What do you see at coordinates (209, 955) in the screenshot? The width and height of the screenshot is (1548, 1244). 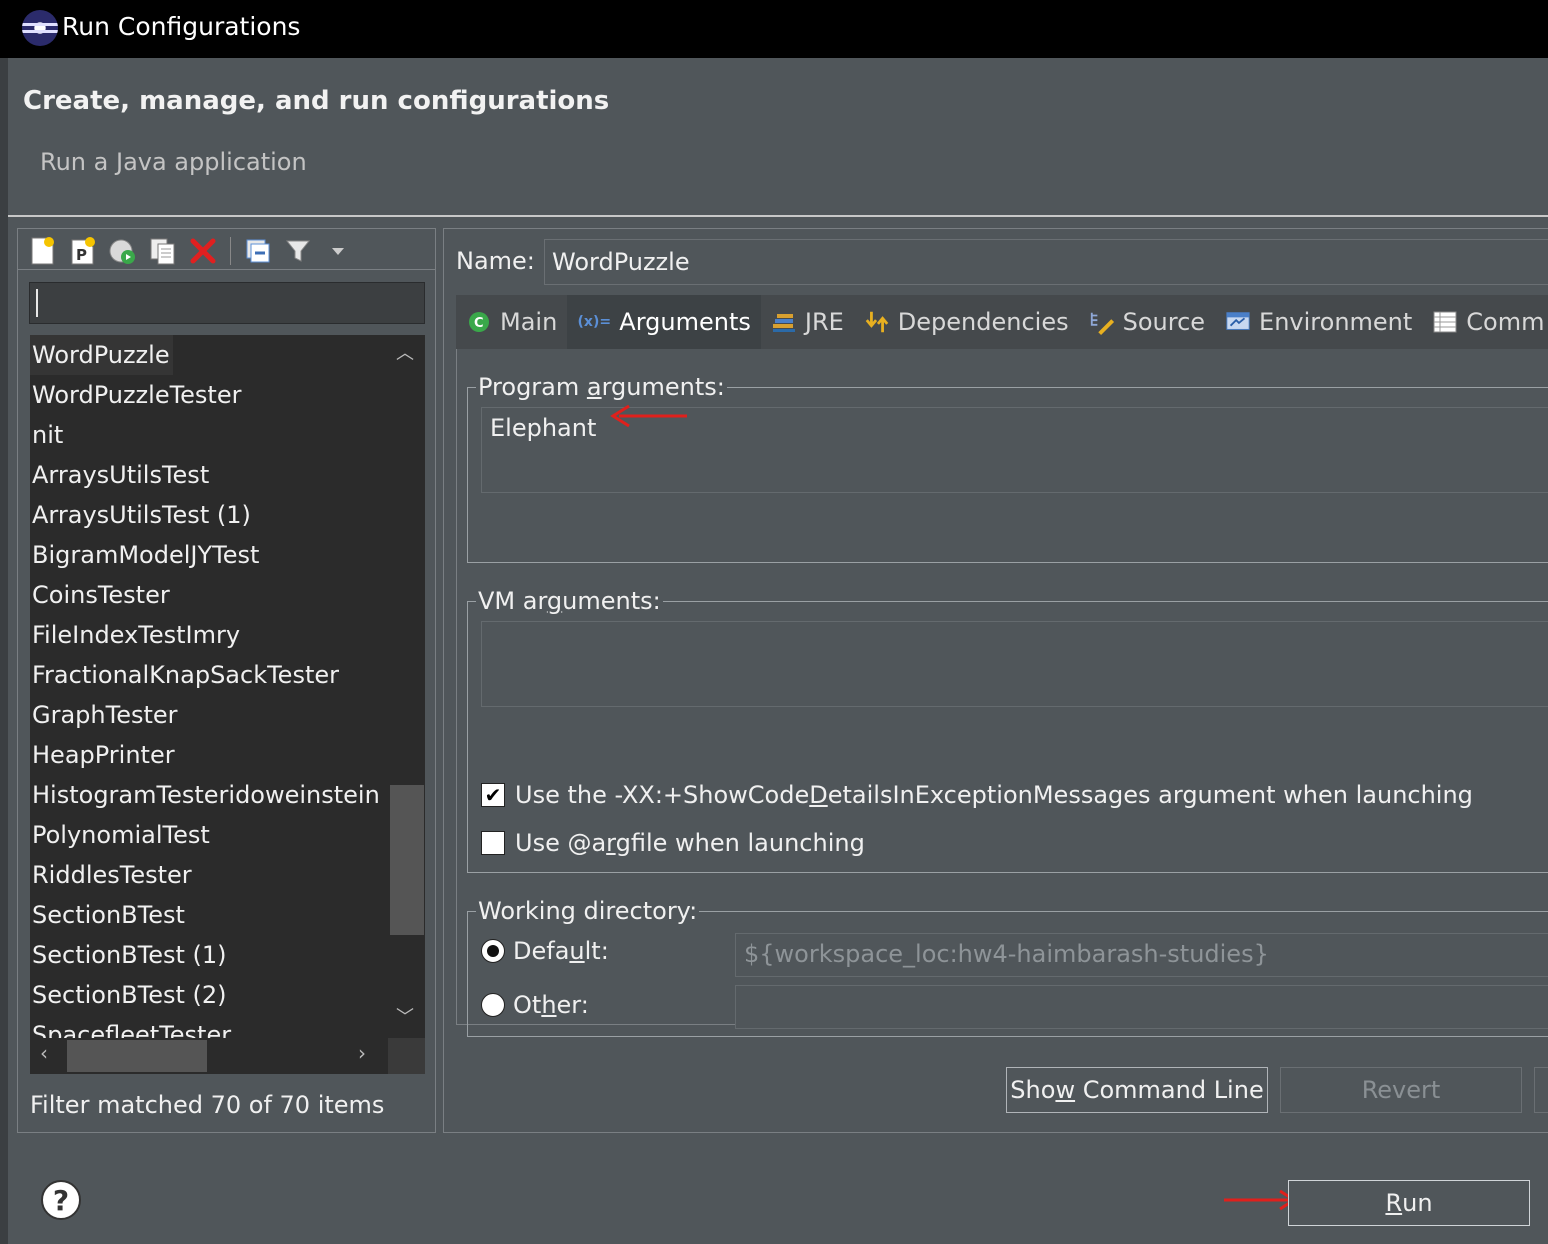 I see `configuration-list-item: SectionBTest (1)` at bounding box center [209, 955].